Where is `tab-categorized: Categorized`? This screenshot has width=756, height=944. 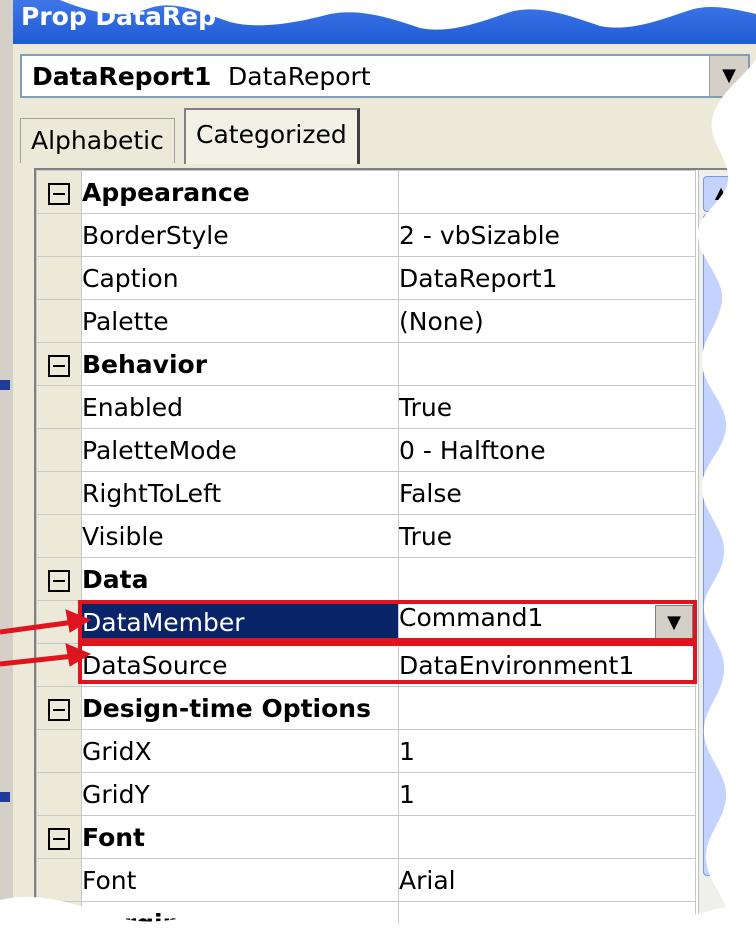
tab-categorized: Categorized is located at coordinates (272, 136).